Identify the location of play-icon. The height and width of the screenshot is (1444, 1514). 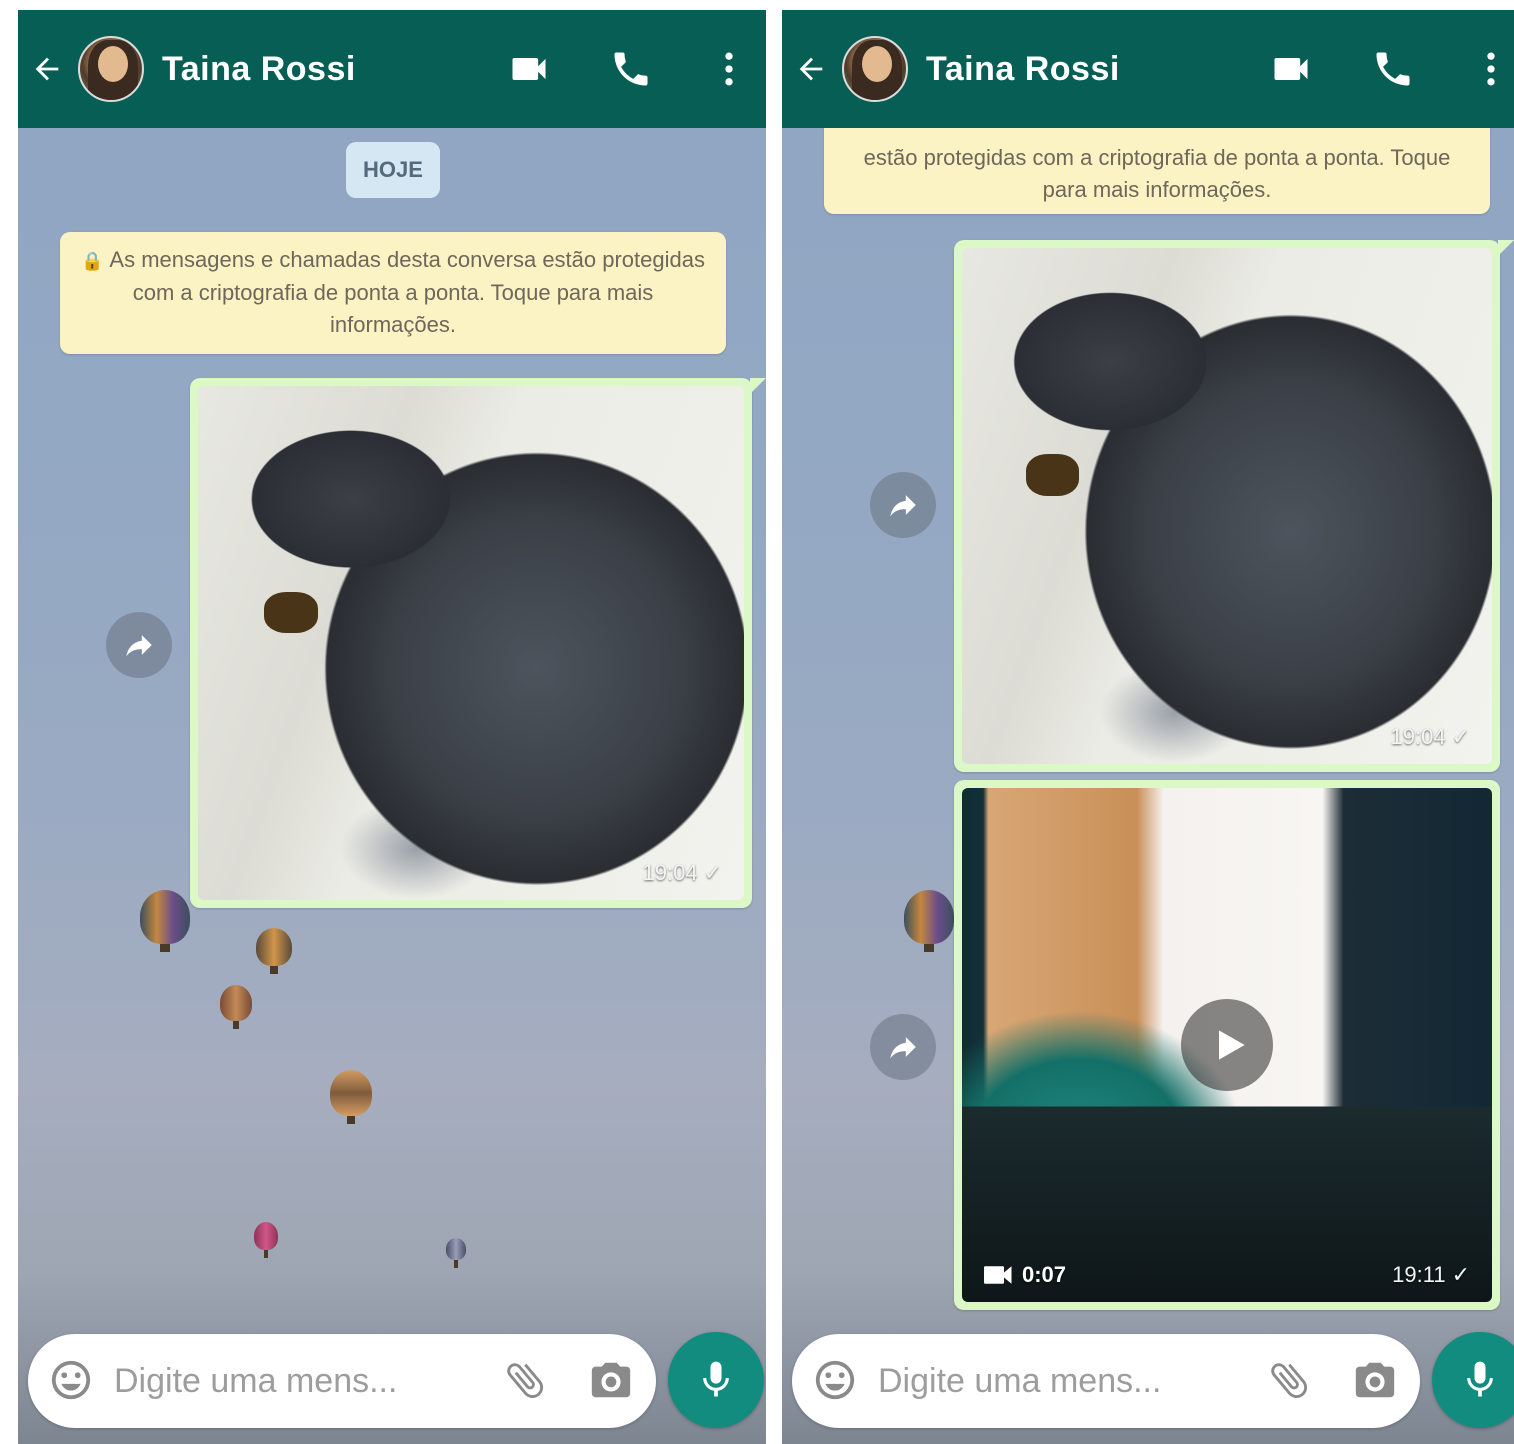
(1227, 1045).